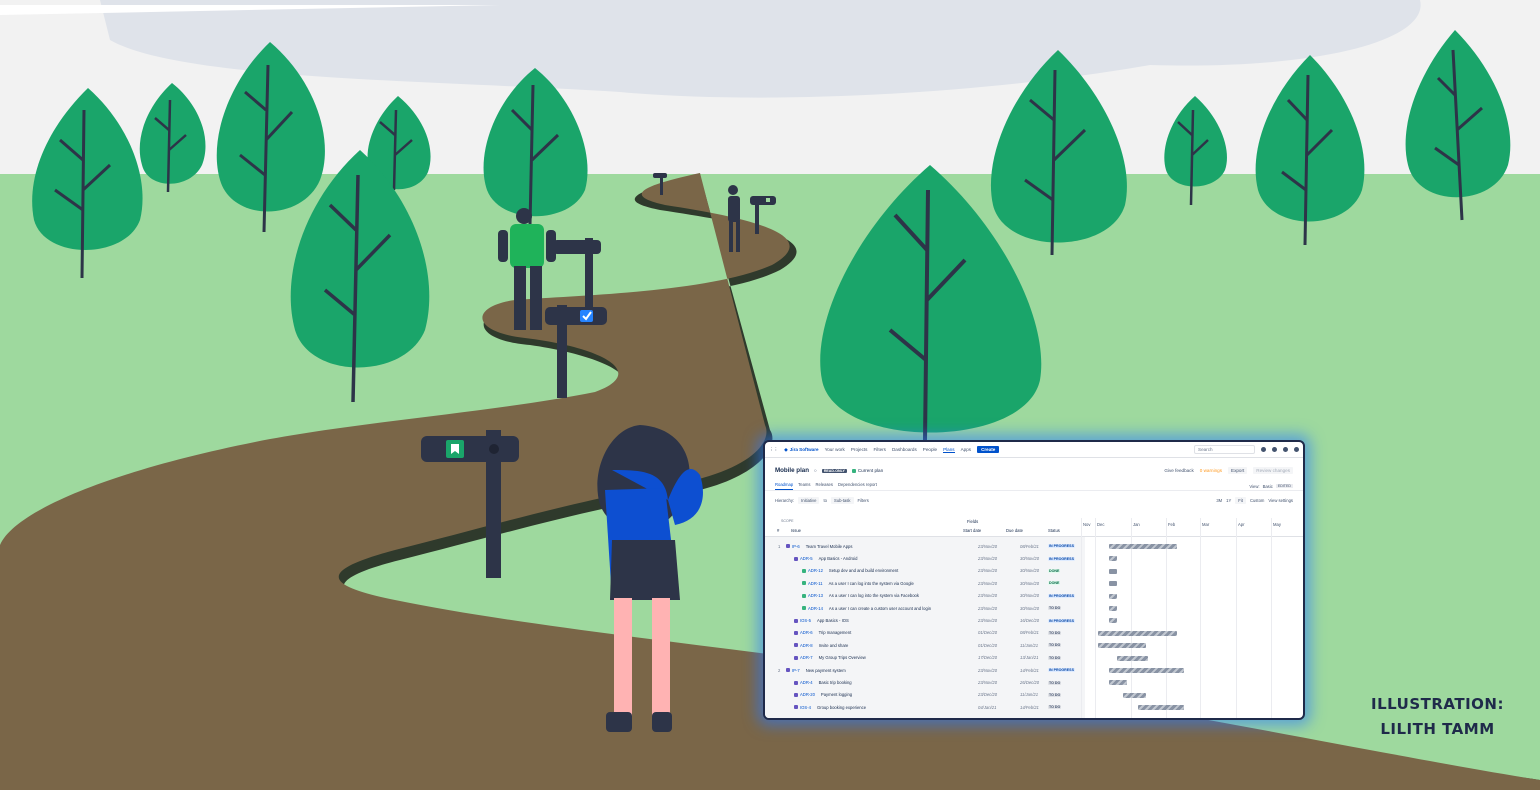 The height and width of the screenshot is (790, 1540). What do you see at coordinates (1054, 583) in the screenshot?
I see `status-badge: DONE` at bounding box center [1054, 583].